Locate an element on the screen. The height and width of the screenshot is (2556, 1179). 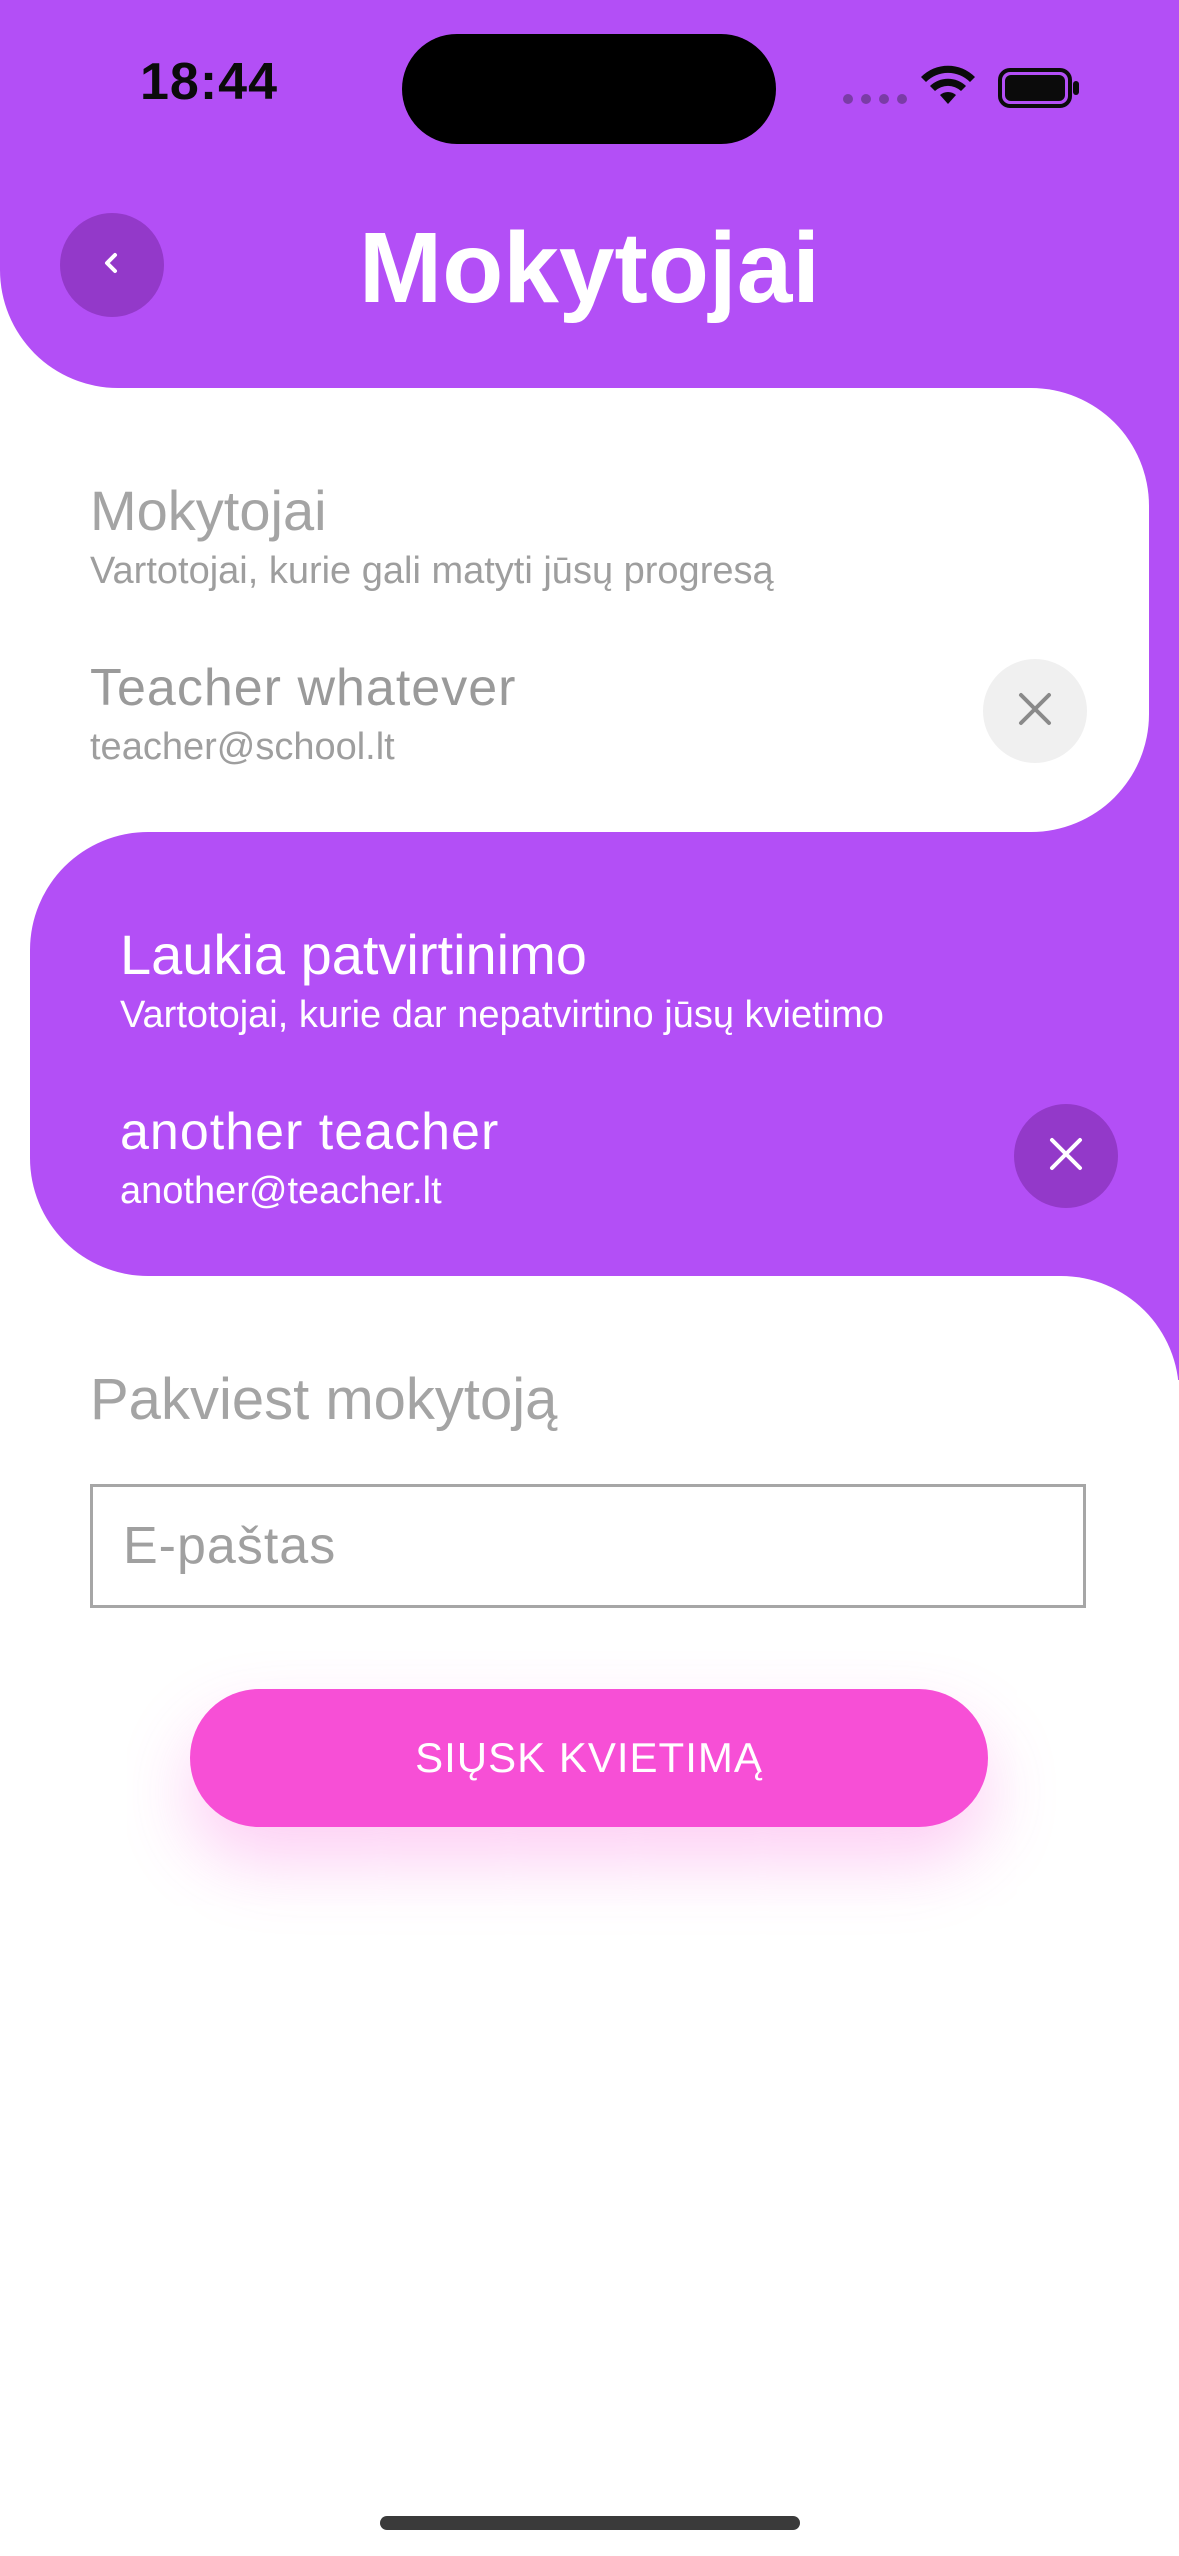
list-item: another teacher another@teacher.lt is located at coordinates (309, 1157).